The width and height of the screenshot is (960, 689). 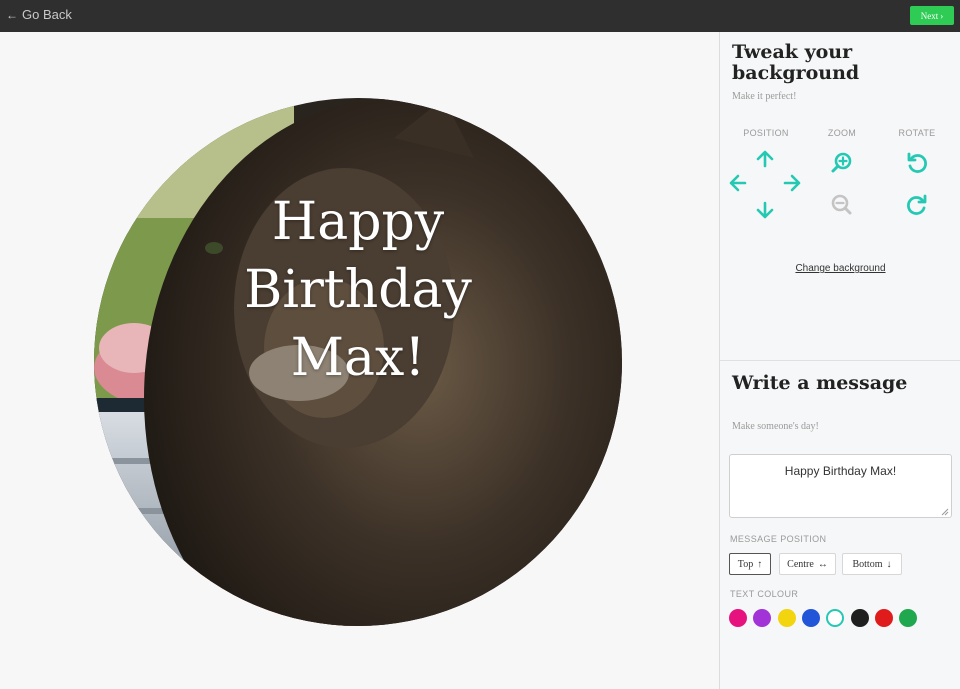 I want to click on zoom-out-button, so click(x=842, y=205).